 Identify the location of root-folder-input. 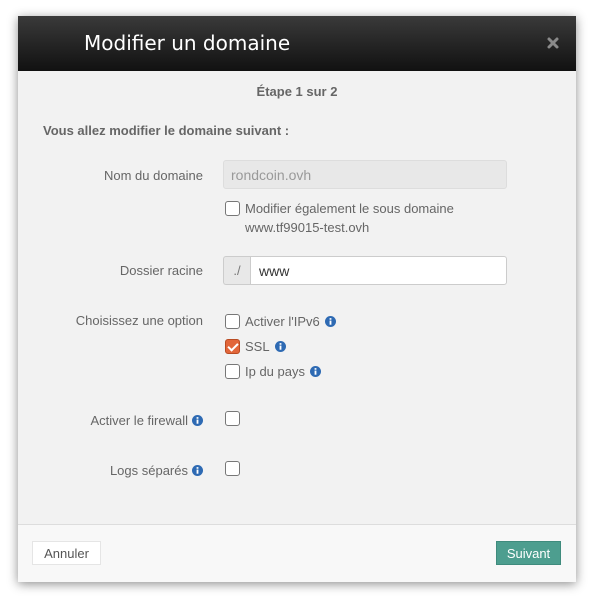
(378, 270).